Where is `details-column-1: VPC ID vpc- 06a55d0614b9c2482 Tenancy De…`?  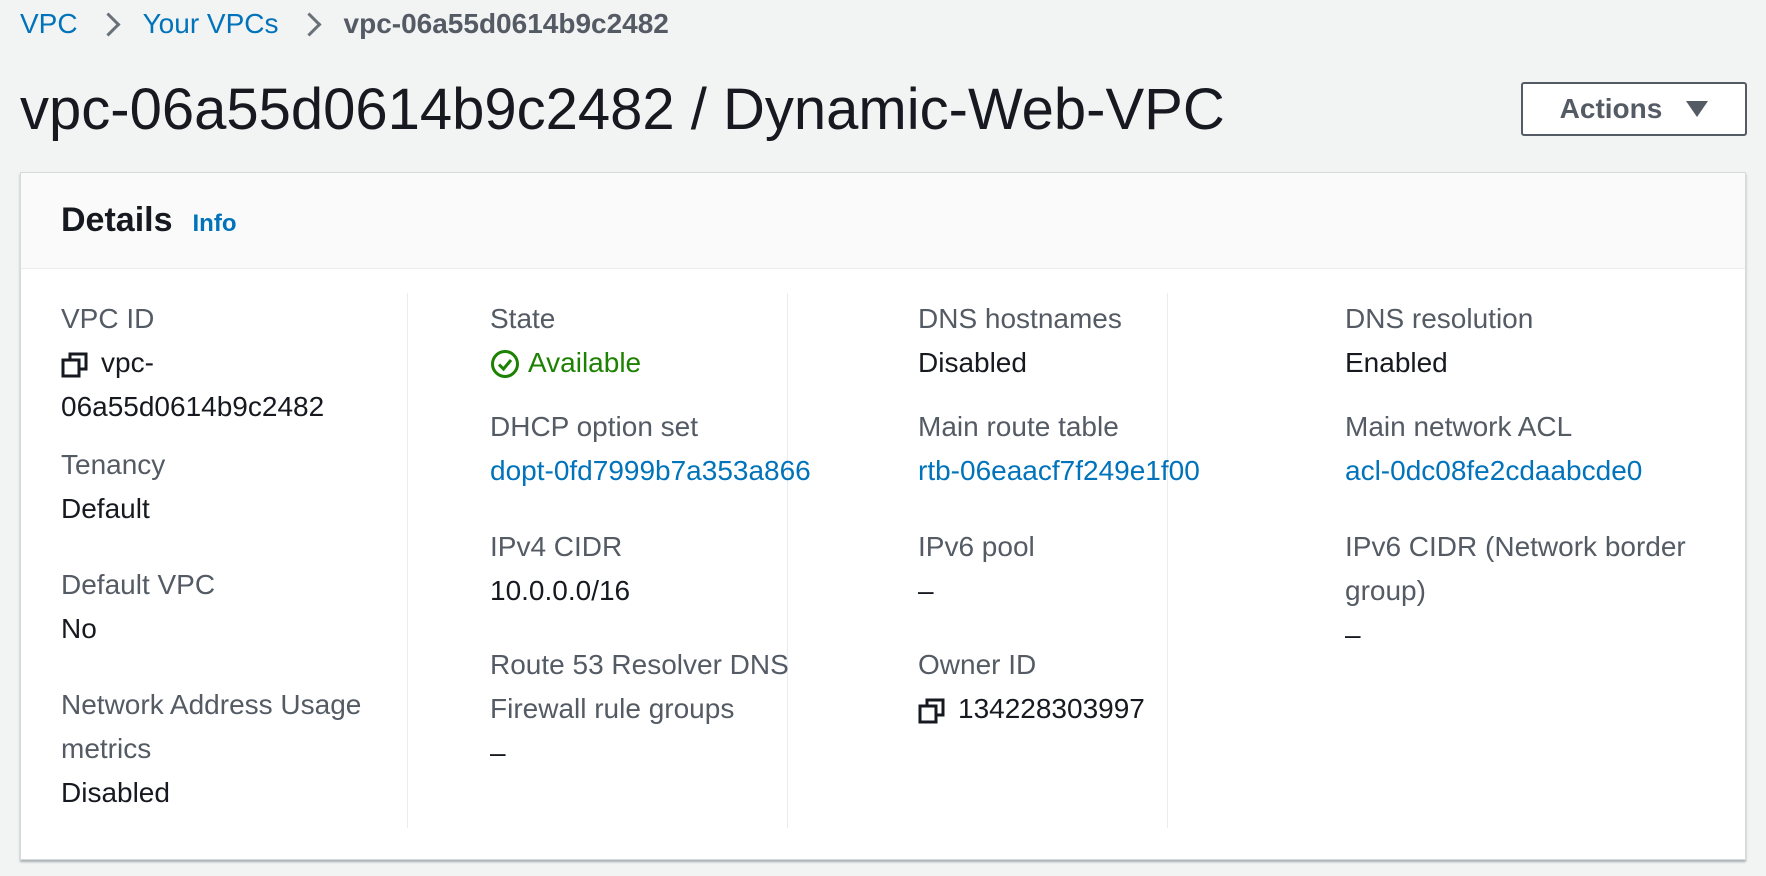 details-column-1: VPC ID vpc- 06a55d0614b9c2482 Tenancy De… is located at coordinates (256, 567).